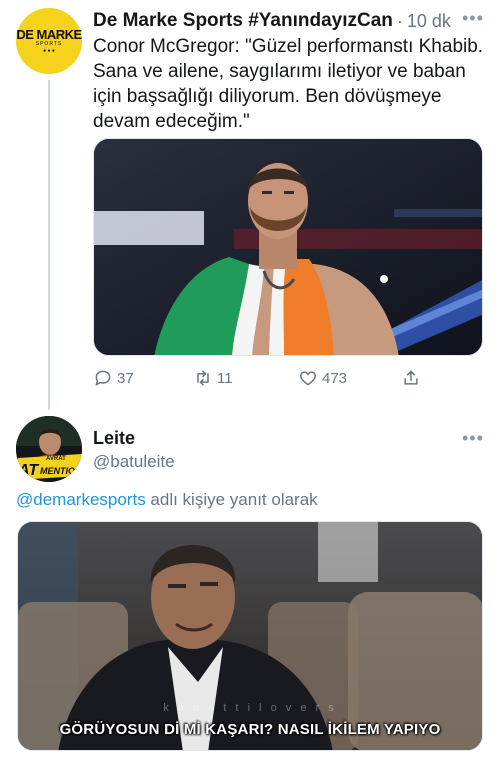 The width and height of the screenshot is (500, 765). I want to click on tweet-header: De Marke Sports #YanındayızCan · 10 dk, so click(293, 21).